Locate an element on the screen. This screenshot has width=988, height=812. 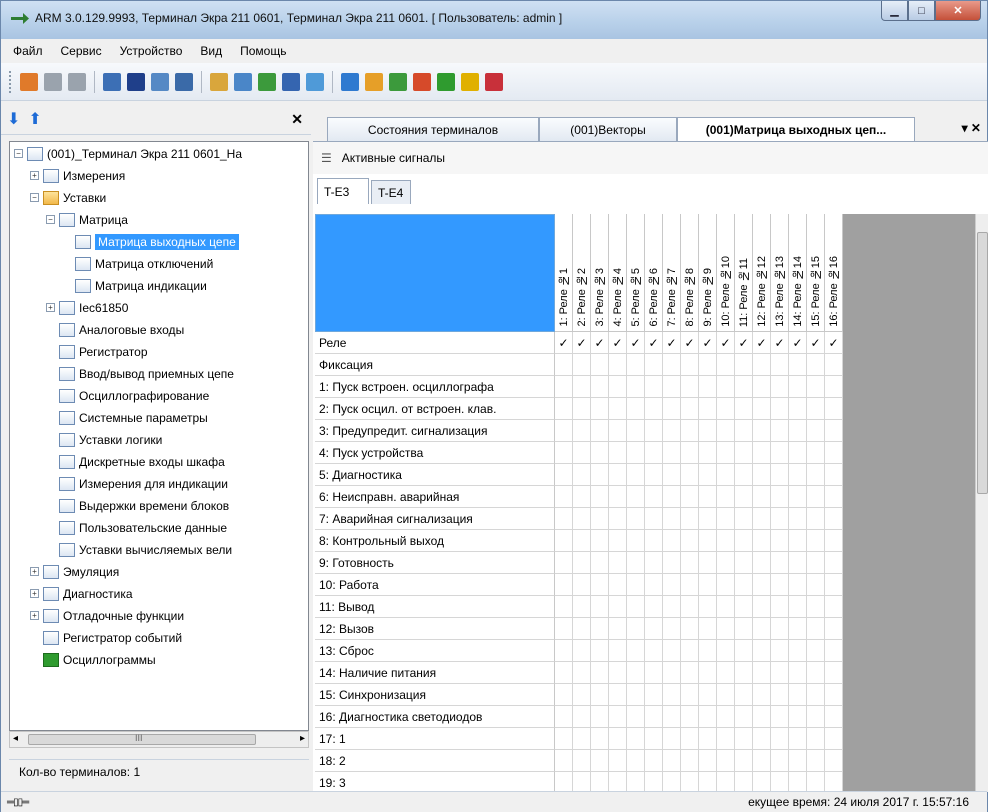
tree-item: + Измерения is located at coordinates (77, 175).